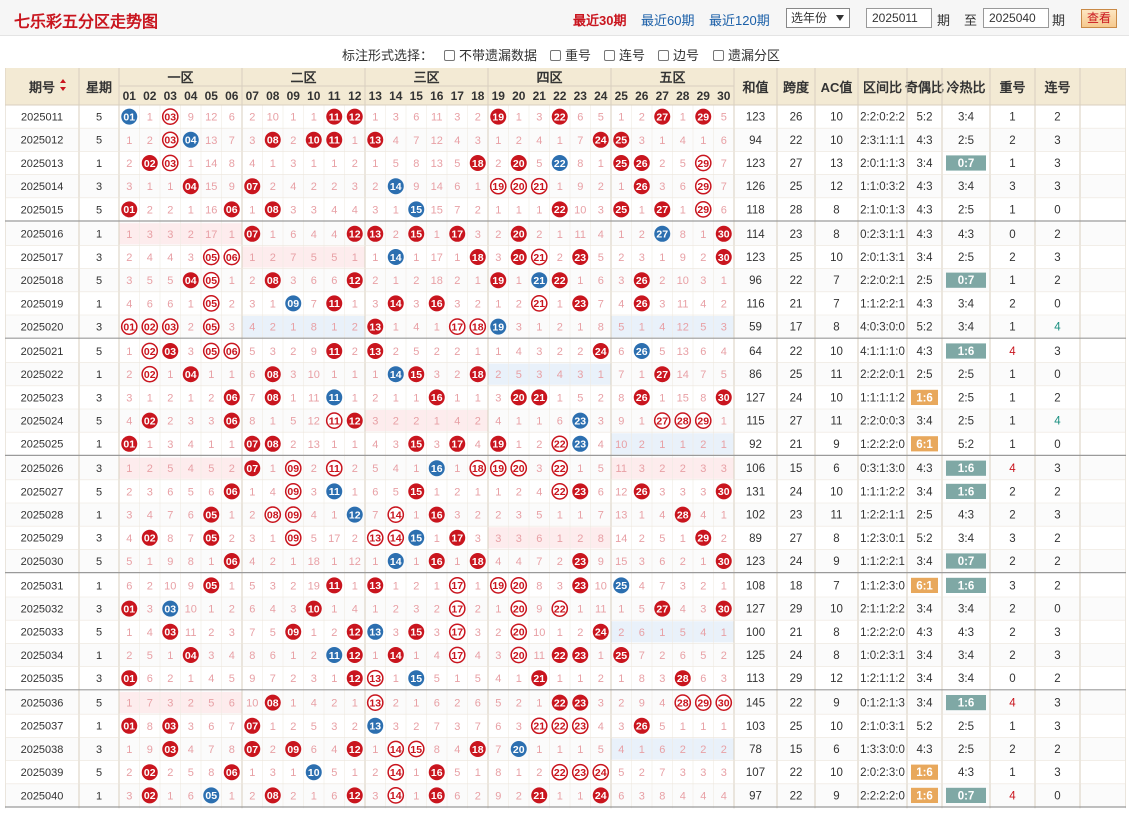 The width and height of the screenshot is (1129, 829). What do you see at coordinates (836, 210) in the screenshot?
I see `stat-cell: 8` at bounding box center [836, 210].